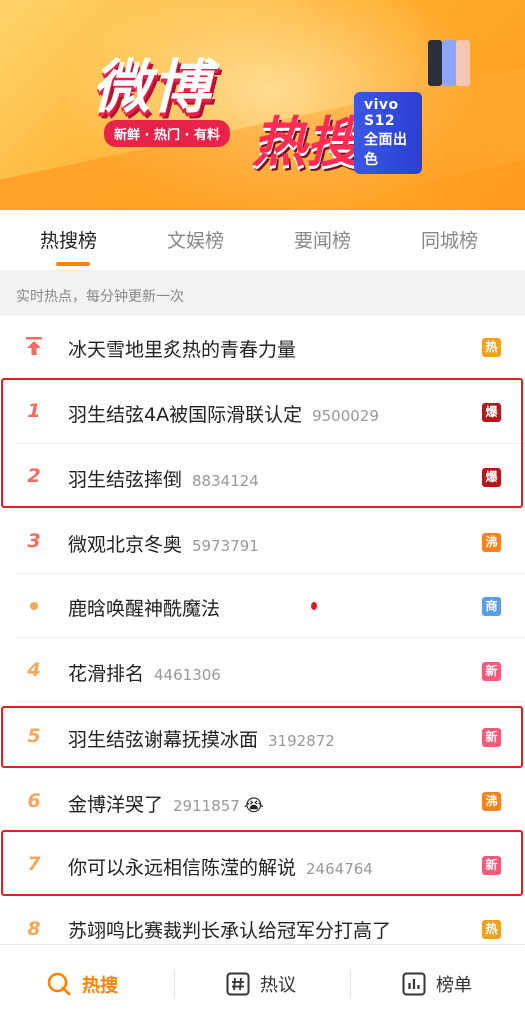 The width and height of the screenshot is (525, 1025). What do you see at coordinates (34, 801) in the screenshot?
I see `rank-number: 6` at bounding box center [34, 801].